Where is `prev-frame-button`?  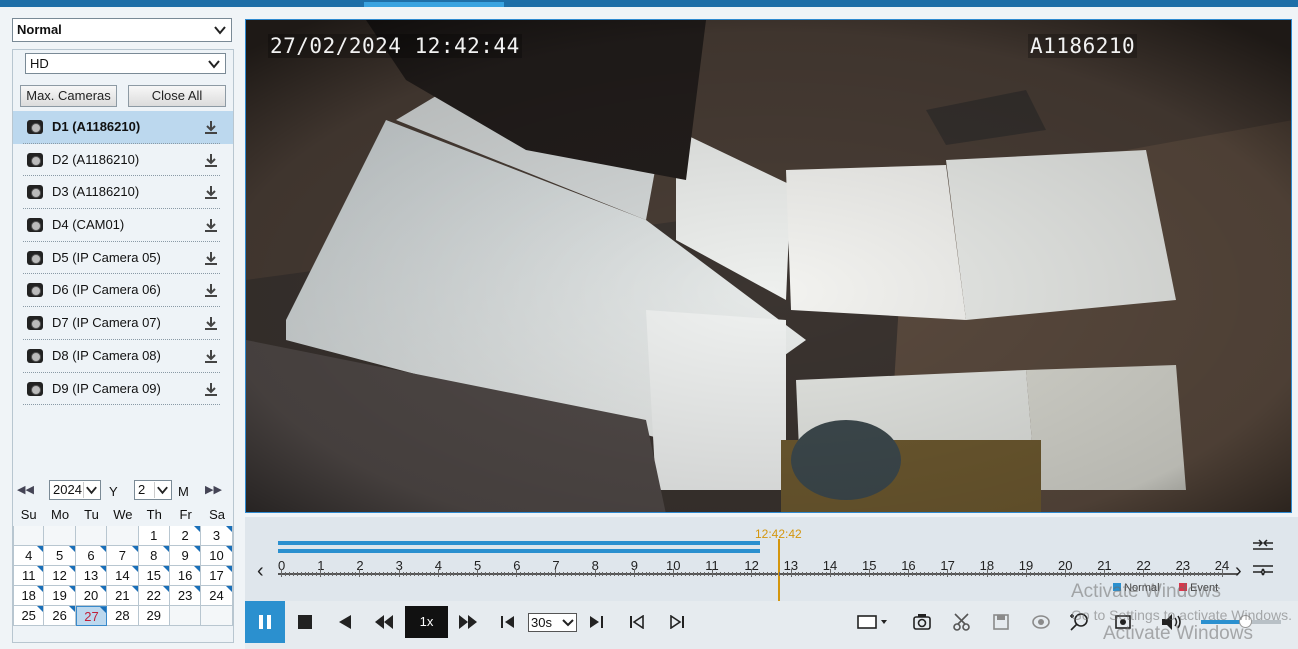
prev-frame-button is located at coordinates (637, 622).